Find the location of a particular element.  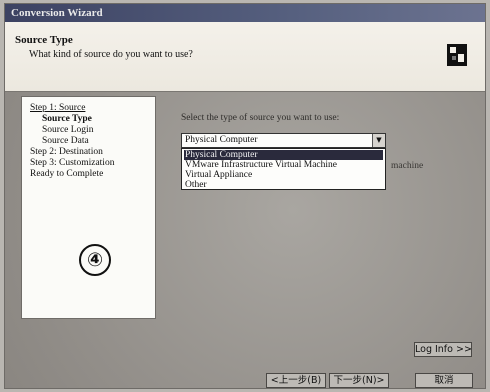

cancel-button: 取消 is located at coordinates (444, 380).